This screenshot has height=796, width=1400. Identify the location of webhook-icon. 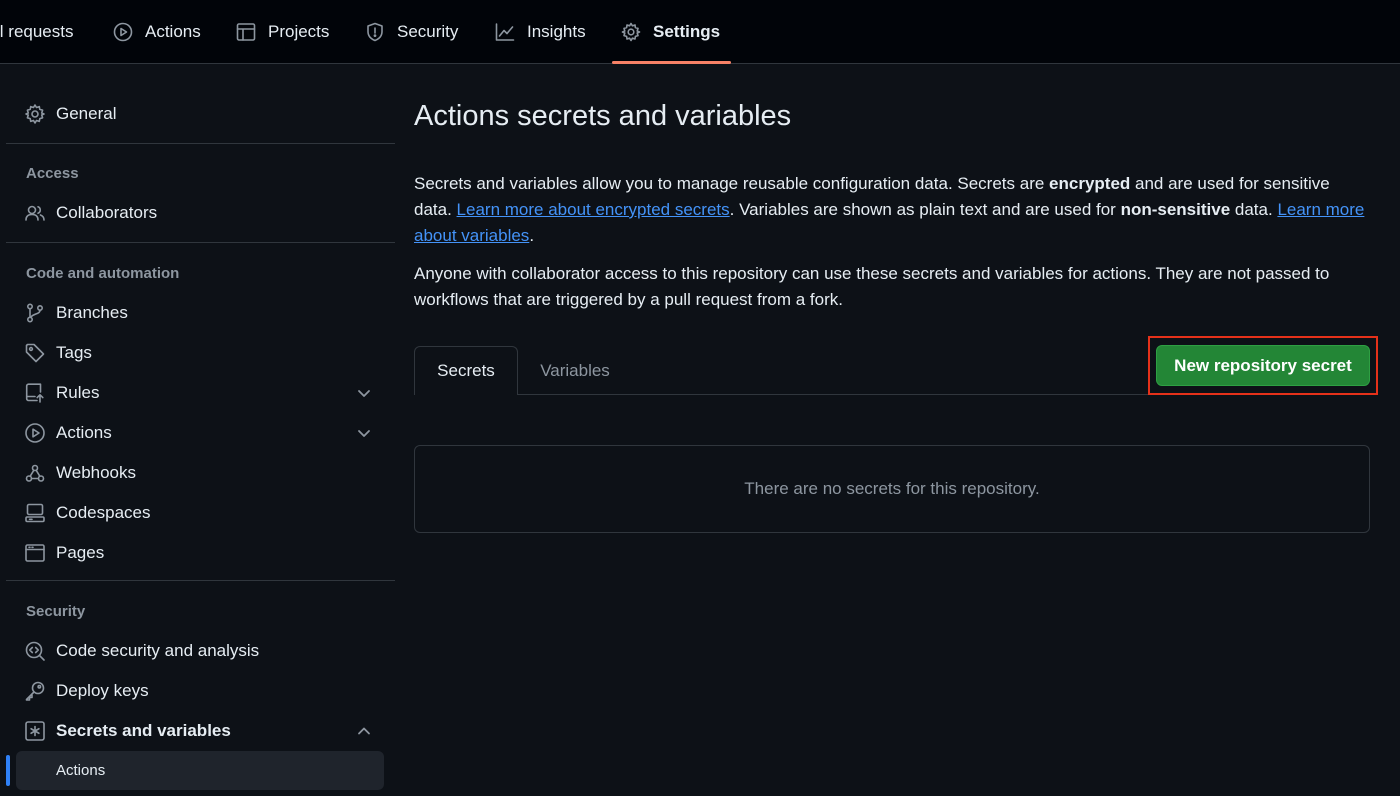
(35, 473).